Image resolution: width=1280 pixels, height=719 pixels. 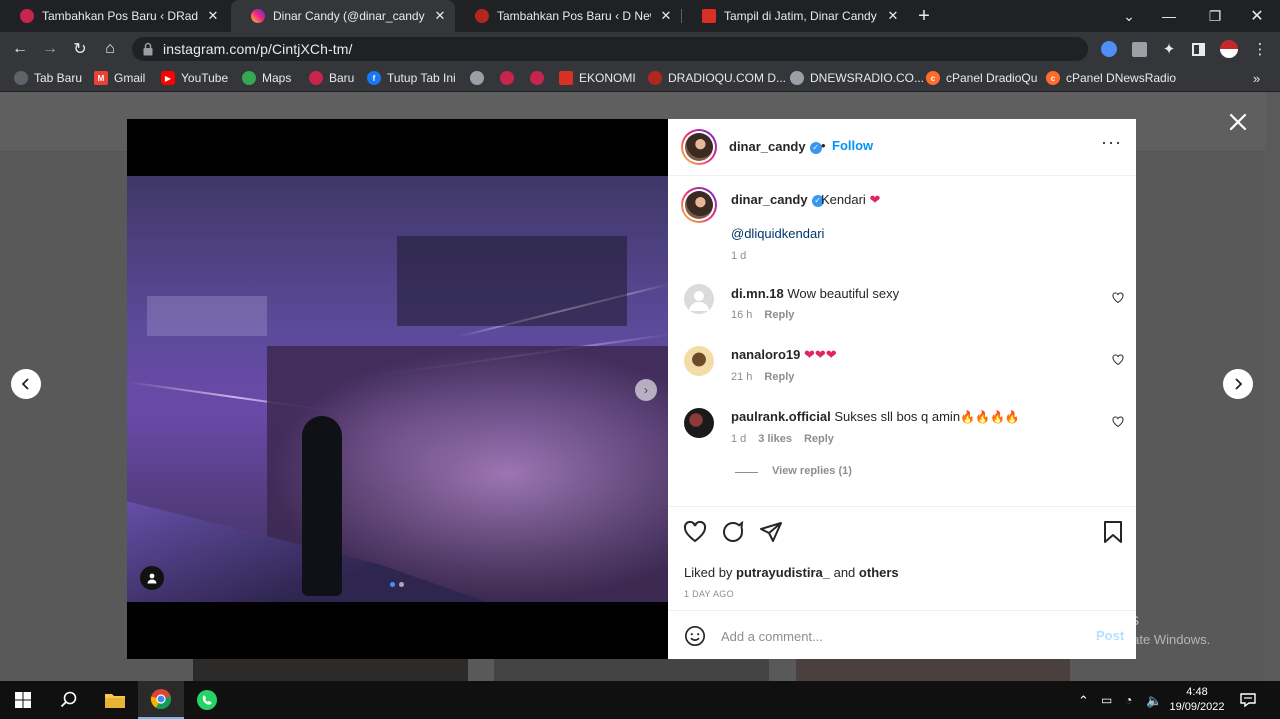 What do you see at coordinates (114, 16) in the screenshot?
I see `tab-dradioqu: Tambahkan Pos Baru ‹ DRadioQu ✕` at bounding box center [114, 16].